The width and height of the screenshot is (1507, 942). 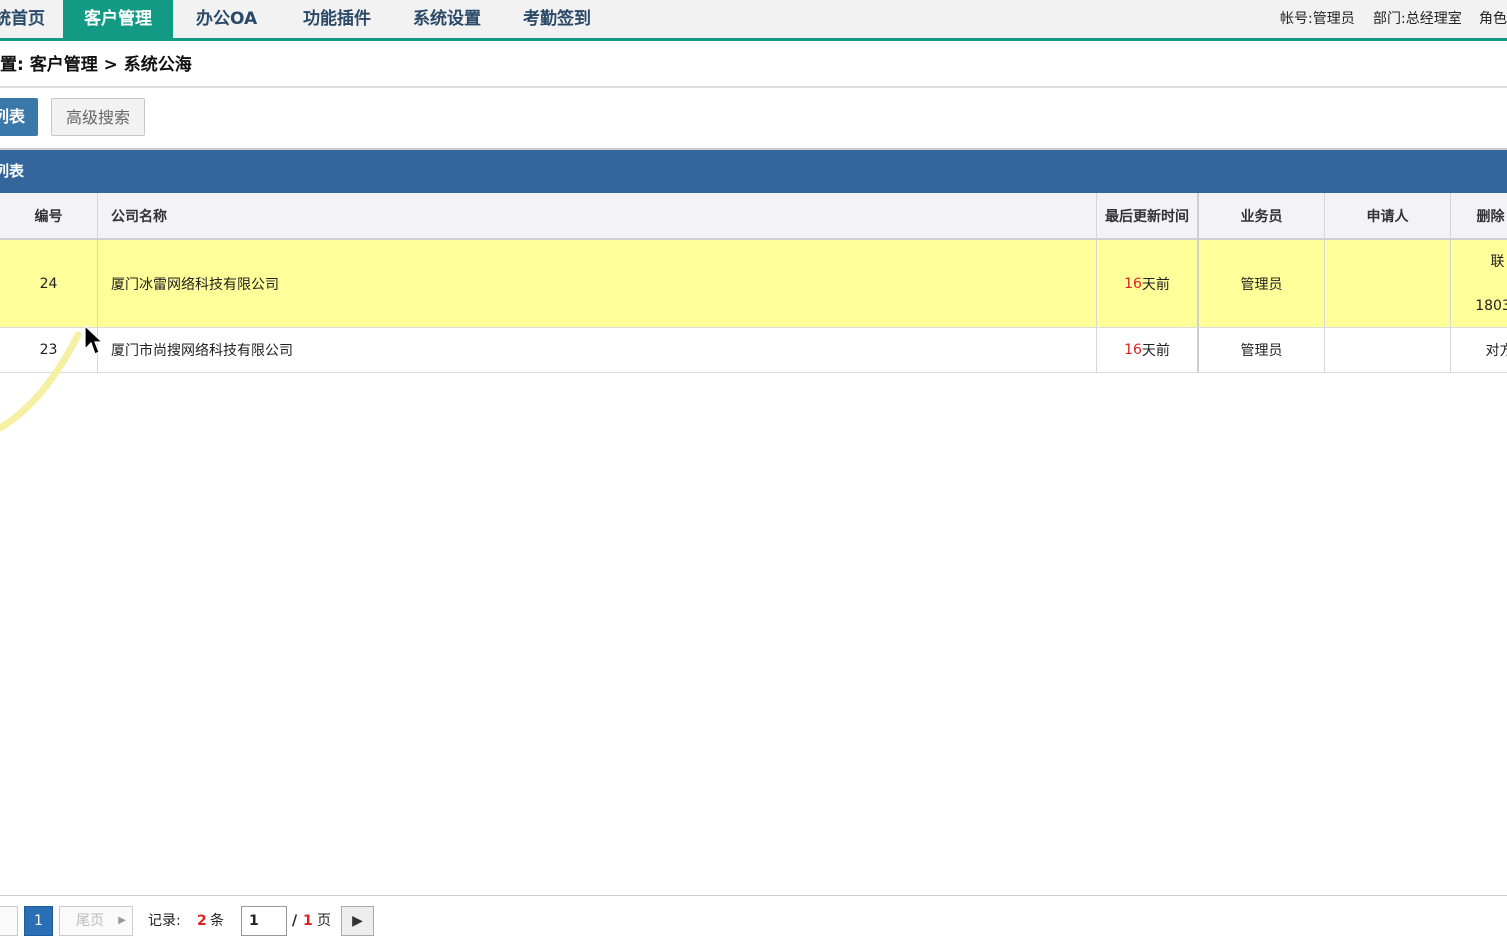 I want to click on cell-extra: 联 18030, so click(x=1478, y=283).